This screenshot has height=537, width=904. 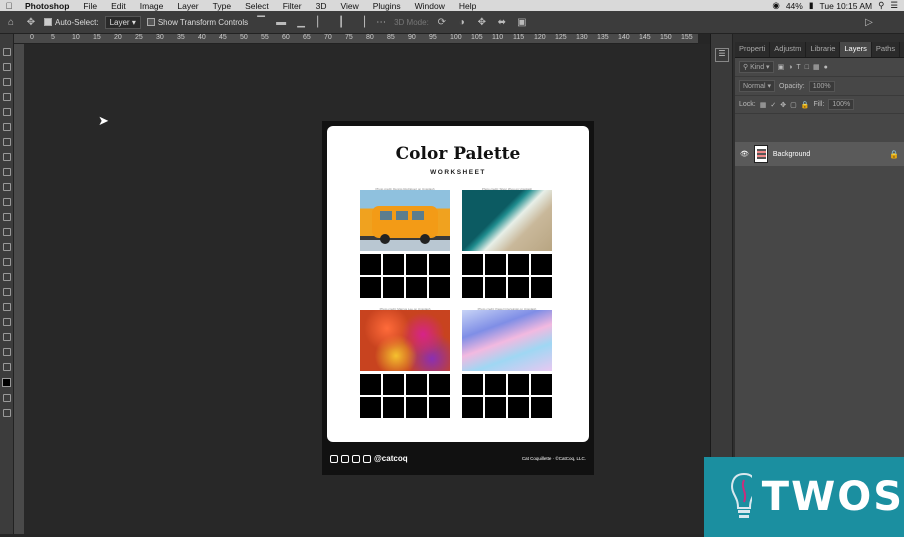 What do you see at coordinates (819, 154) in the screenshot?
I see `layer-row-background: 👁 Background 🔒` at bounding box center [819, 154].